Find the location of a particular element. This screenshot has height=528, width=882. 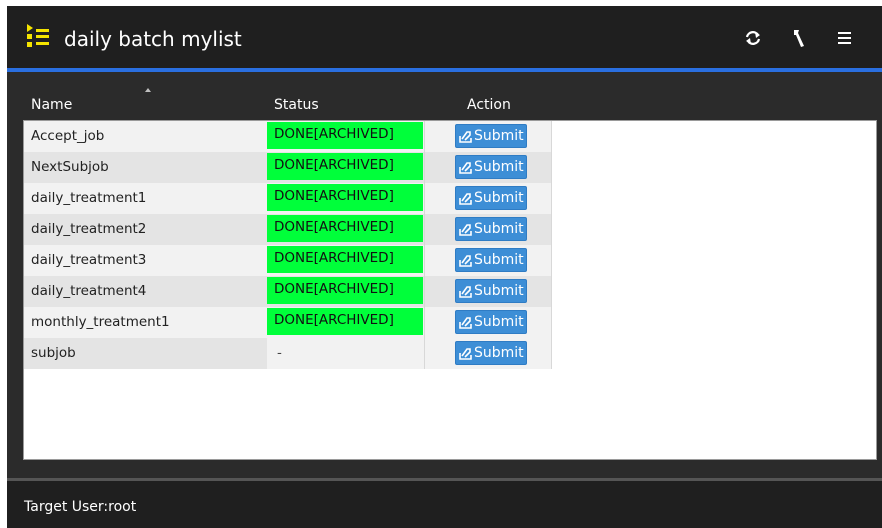

table-row: daily_treatment4 DONE[ARCHIVED] Submit is located at coordinates (288, 291).